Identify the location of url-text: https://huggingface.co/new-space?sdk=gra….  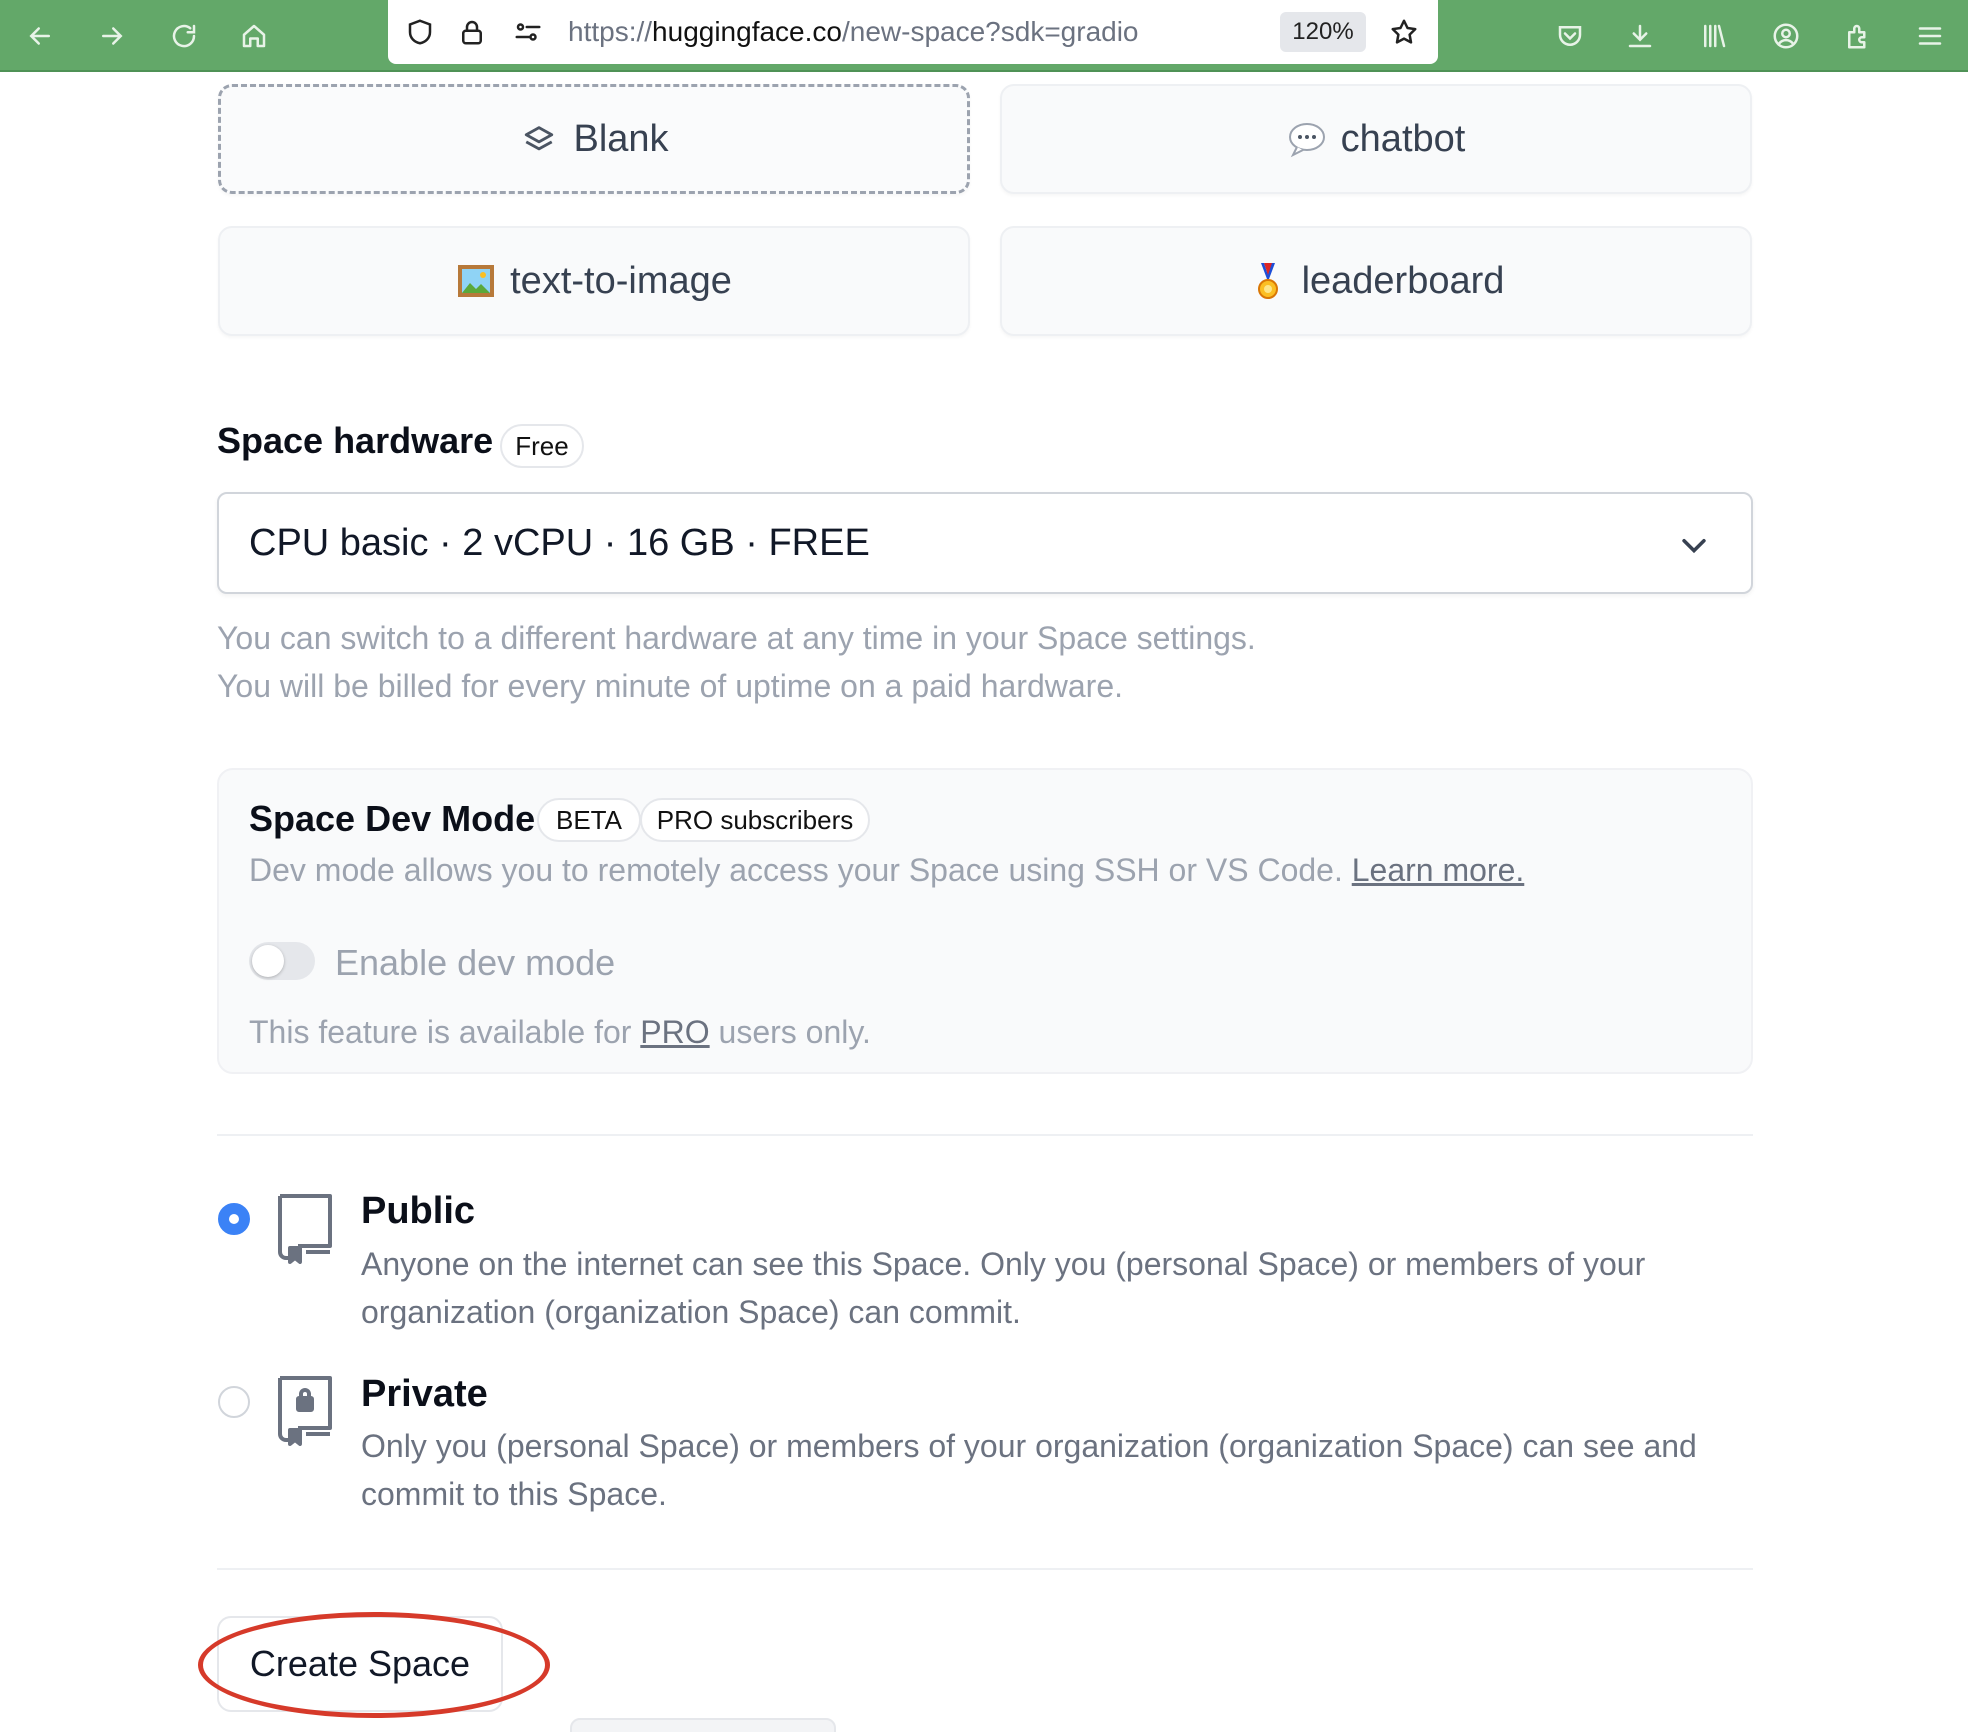
(853, 32).